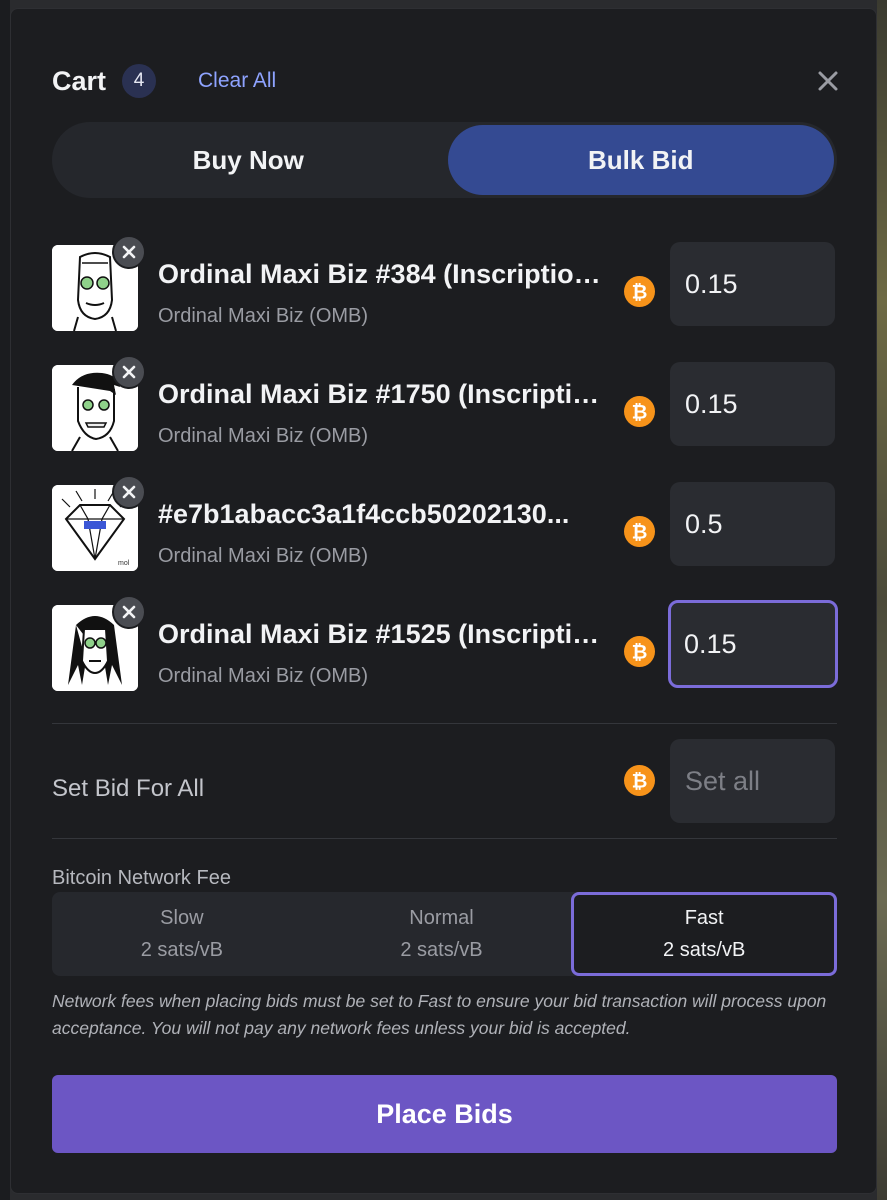  What do you see at coordinates (444, 1114) in the screenshot?
I see `place-bids-button: Place Bids` at bounding box center [444, 1114].